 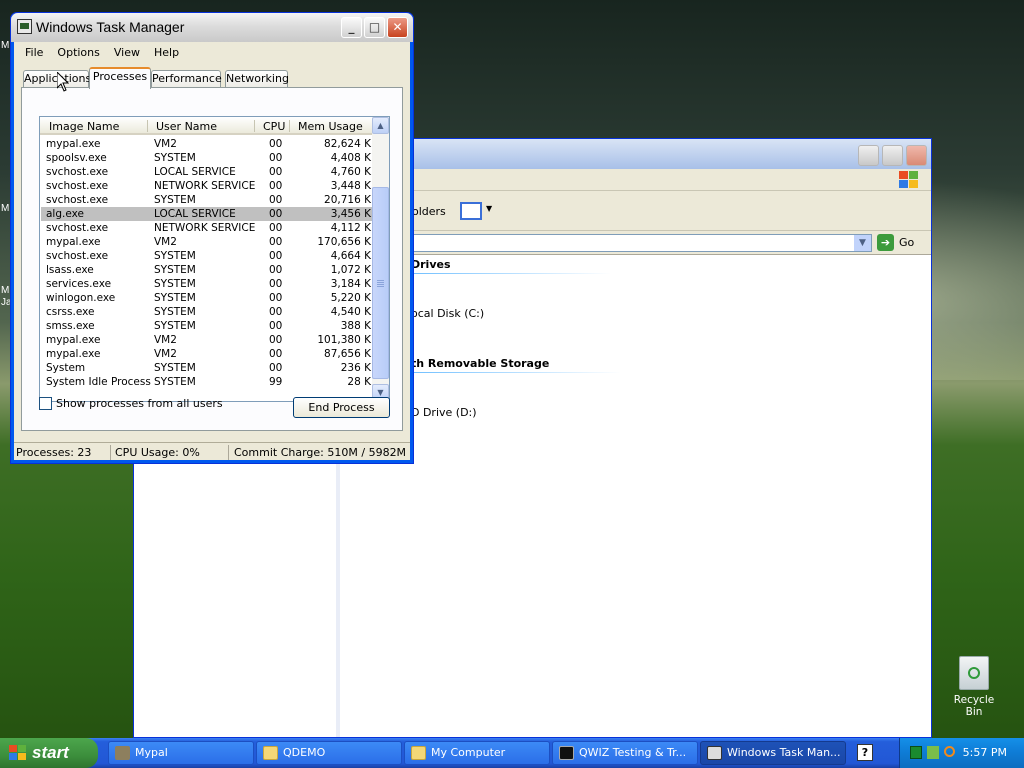 What do you see at coordinates (347, 144) in the screenshot?
I see `cell-mem-usage: 82,624 K` at bounding box center [347, 144].